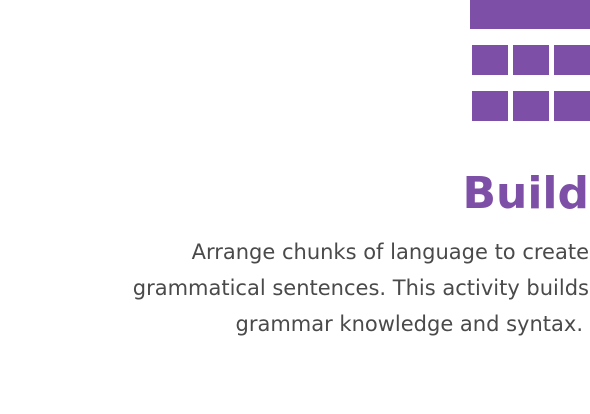 The image size is (590, 414). I want to click on description-line: Arrange chunks of language to create, so click(390, 252).